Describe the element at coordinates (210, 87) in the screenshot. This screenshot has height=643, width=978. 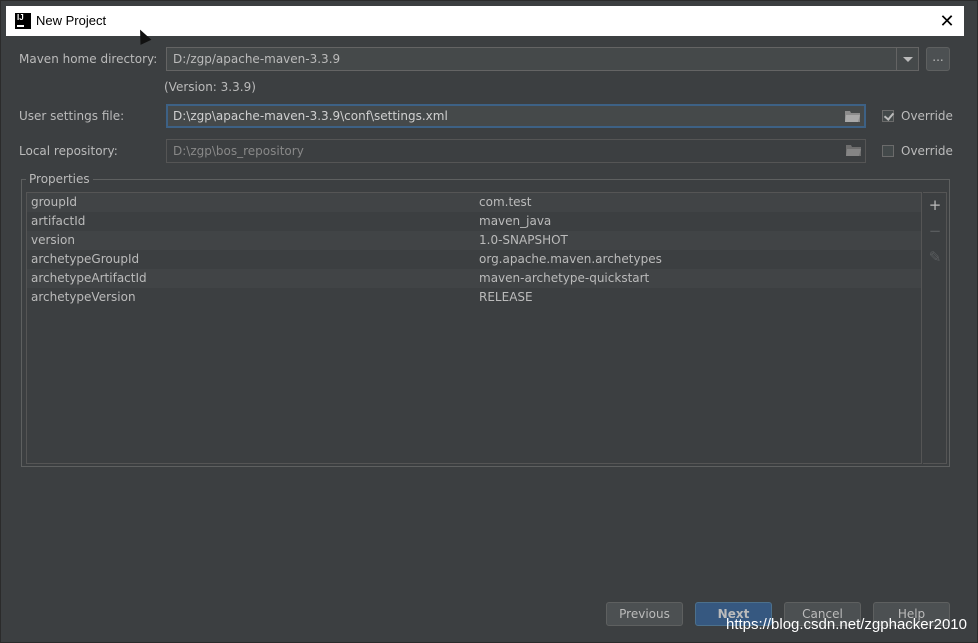
I see `maven-version-note: (Version: 3.3.9)` at that location.